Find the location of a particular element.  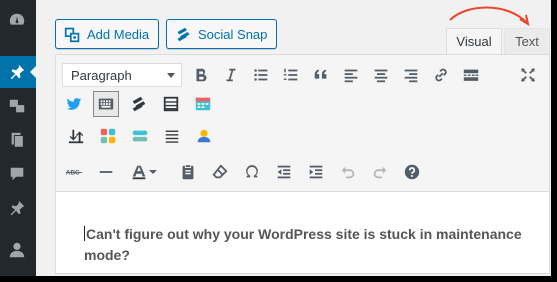

twitter-button is located at coordinates (74, 104).